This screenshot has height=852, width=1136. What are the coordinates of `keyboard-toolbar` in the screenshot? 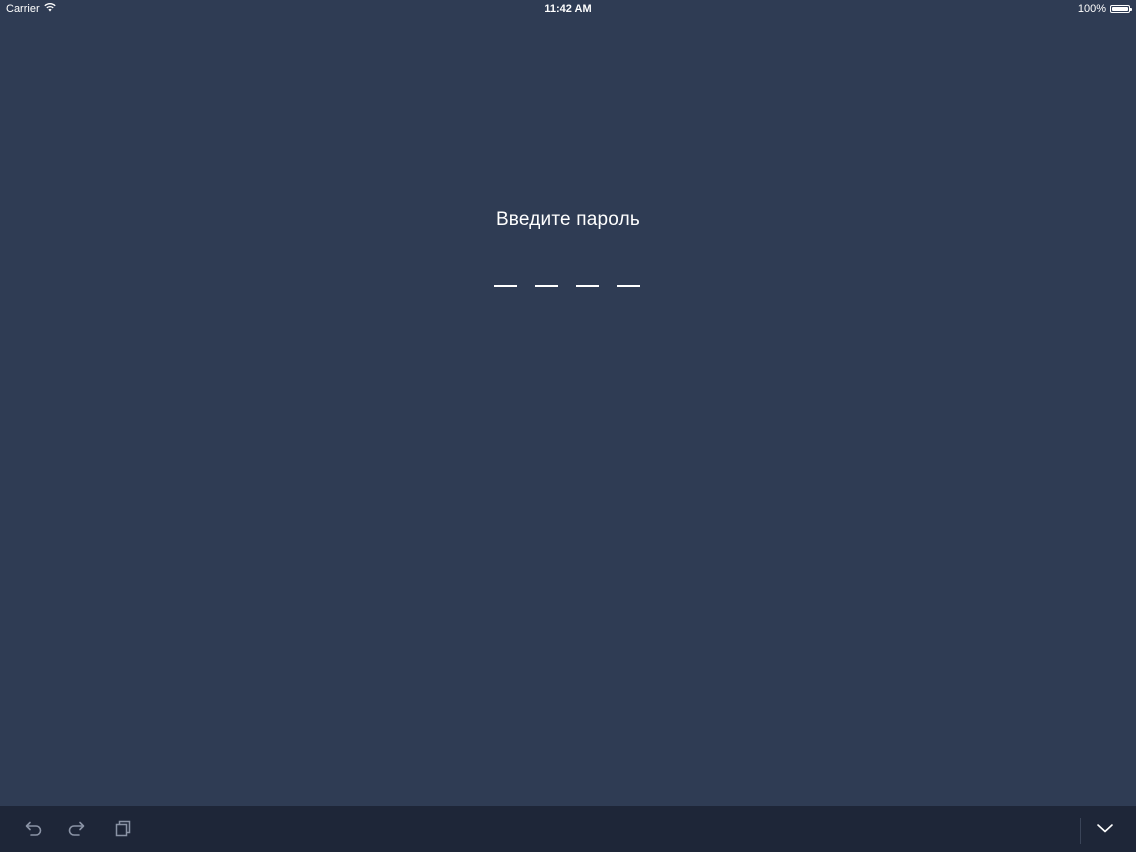 It's located at (568, 829).